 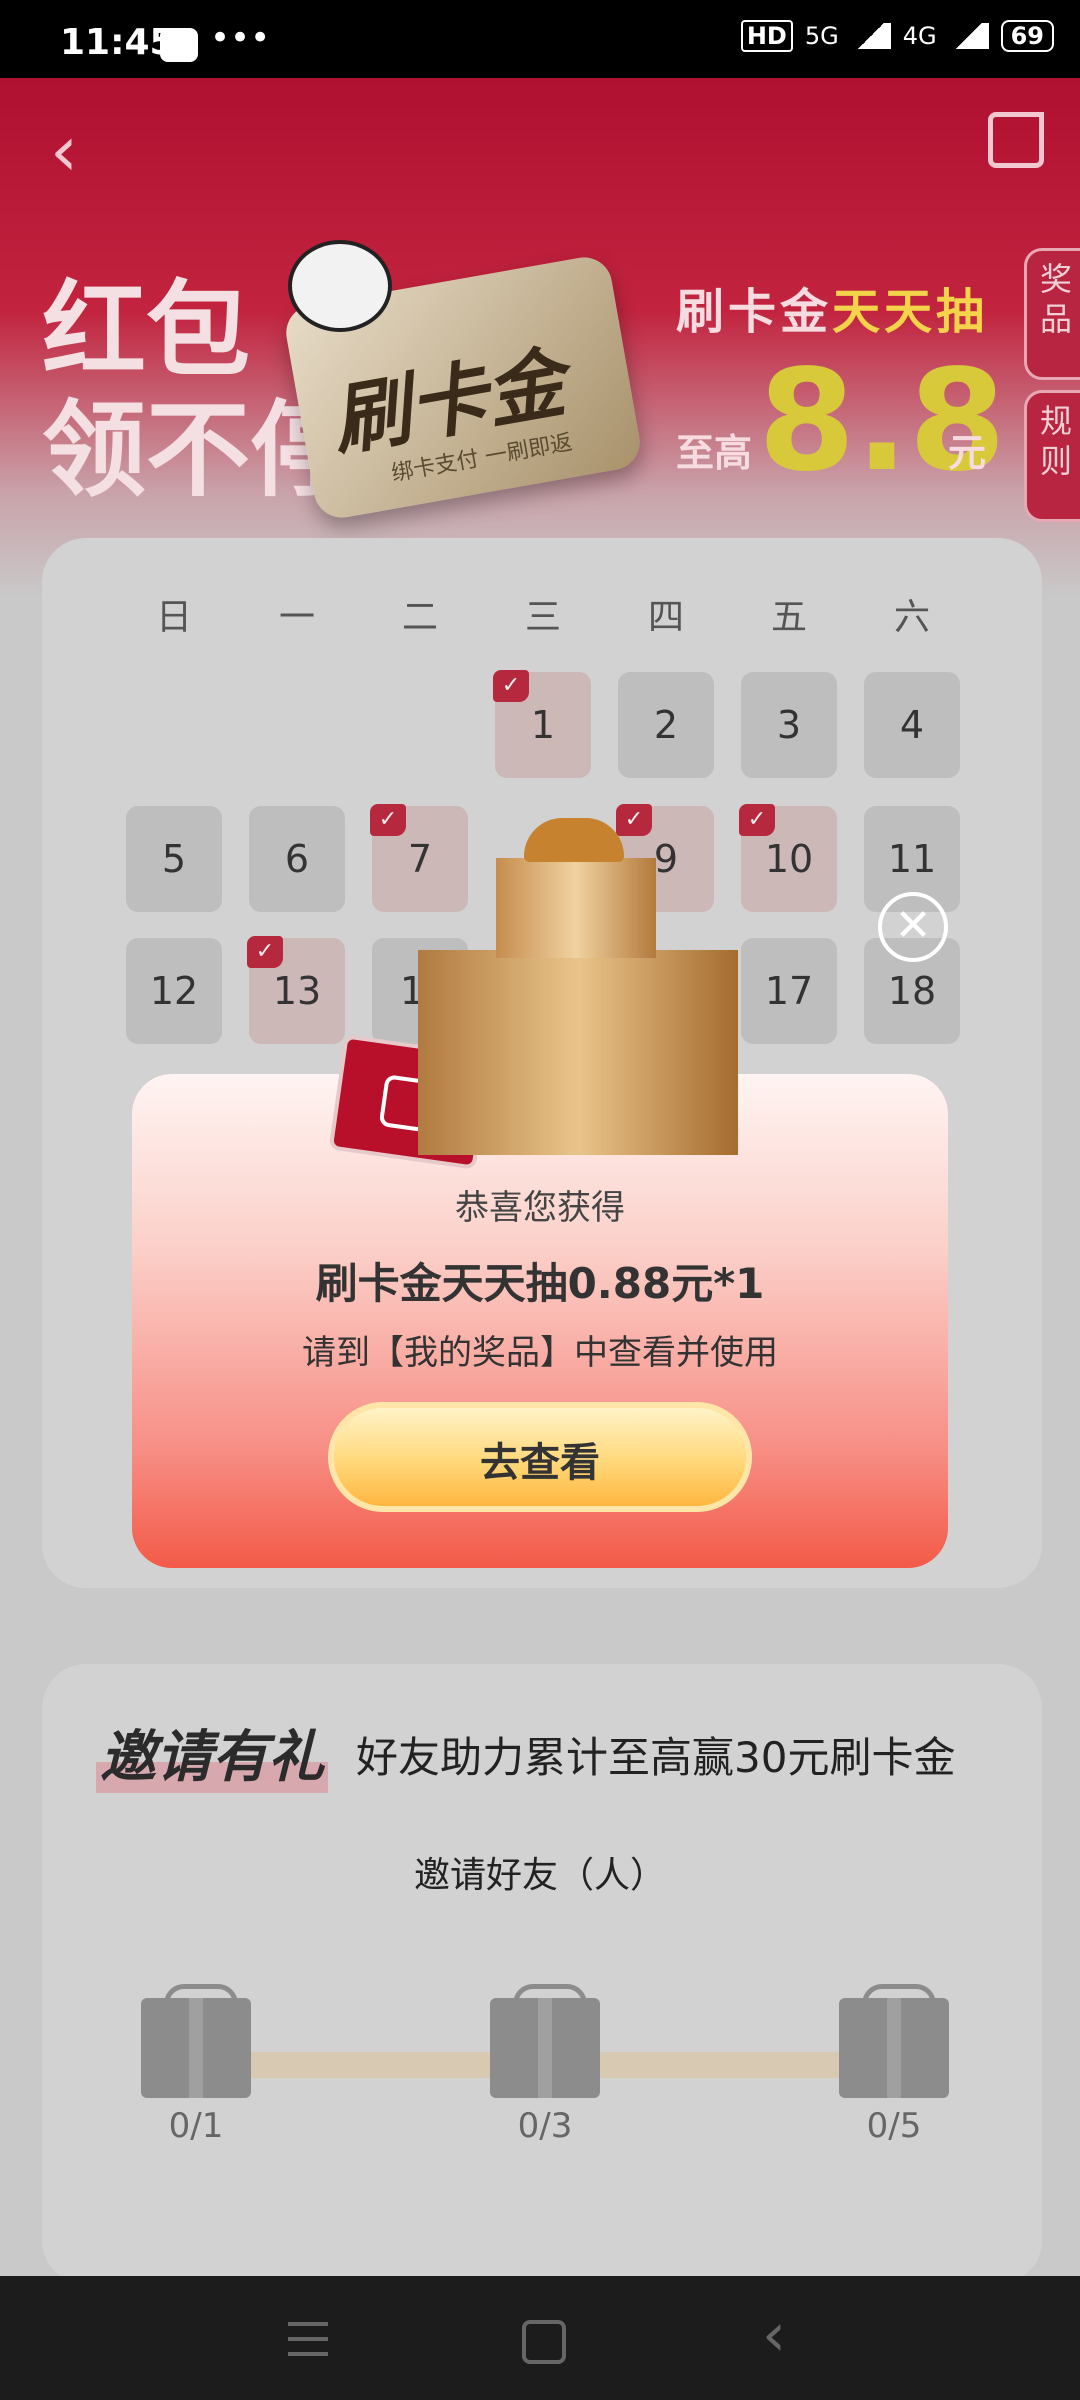 I want to click on dialog-prize-text: 刷卡金天天抽0.88元*1, so click(x=540, y=1283).